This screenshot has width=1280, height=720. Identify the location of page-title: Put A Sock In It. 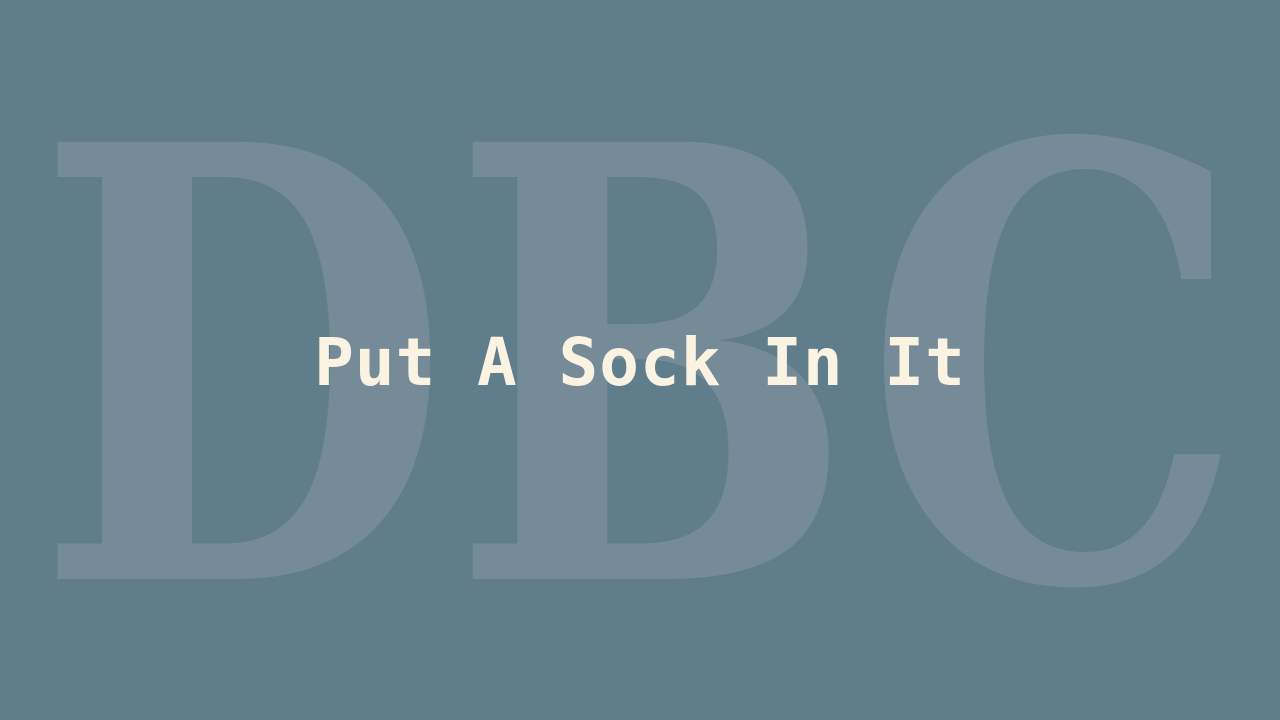
(640, 362).